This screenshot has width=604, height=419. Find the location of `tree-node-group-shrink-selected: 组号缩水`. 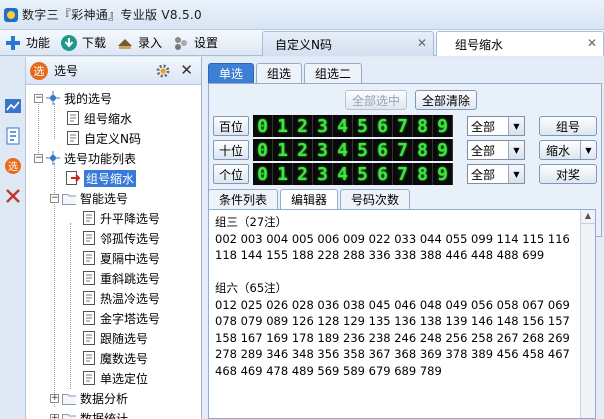

tree-node-group-shrink-selected: 组号缩水 is located at coordinates (101, 178).